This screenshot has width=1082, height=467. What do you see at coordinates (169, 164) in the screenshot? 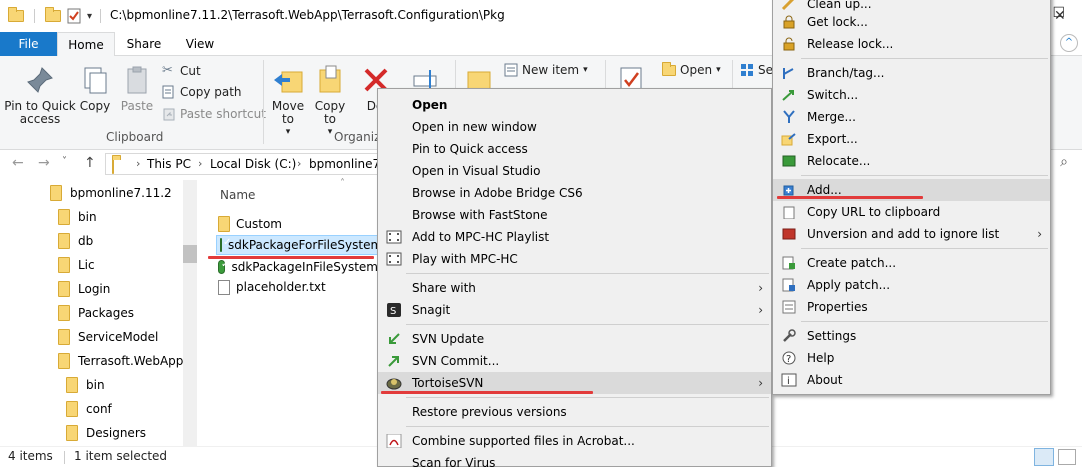
I see `breadcrumb-this-pc: This PC` at bounding box center [169, 164].